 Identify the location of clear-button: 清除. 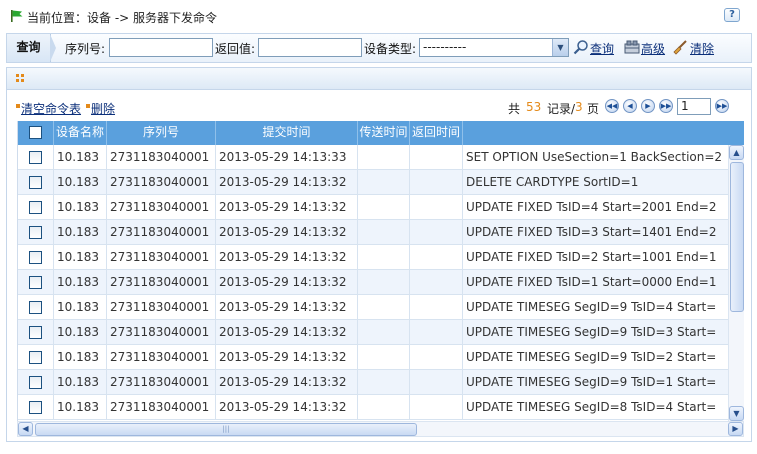
(702, 48).